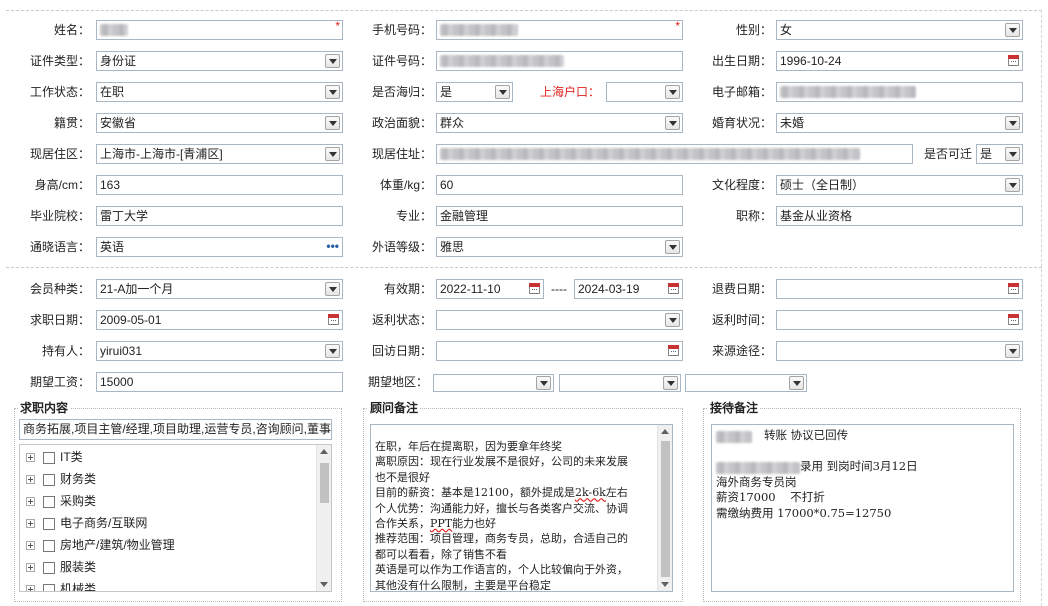 This screenshot has width=1048, height=606. I want to click on residence-select: 上海市-上海市-[青浦区], so click(219, 154).